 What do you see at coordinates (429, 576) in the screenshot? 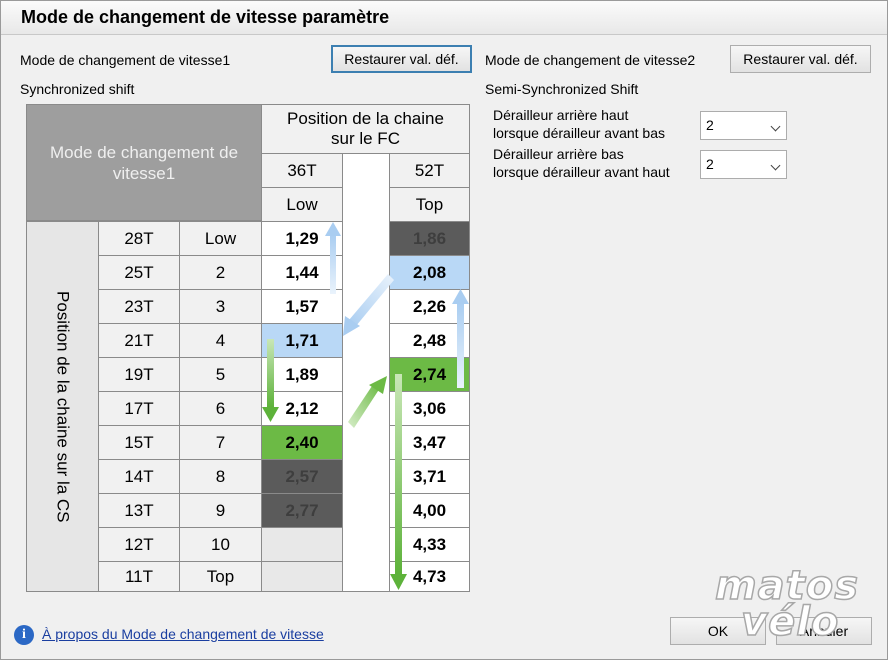
I see `ratio-cell-52: 4,73` at bounding box center [429, 576].